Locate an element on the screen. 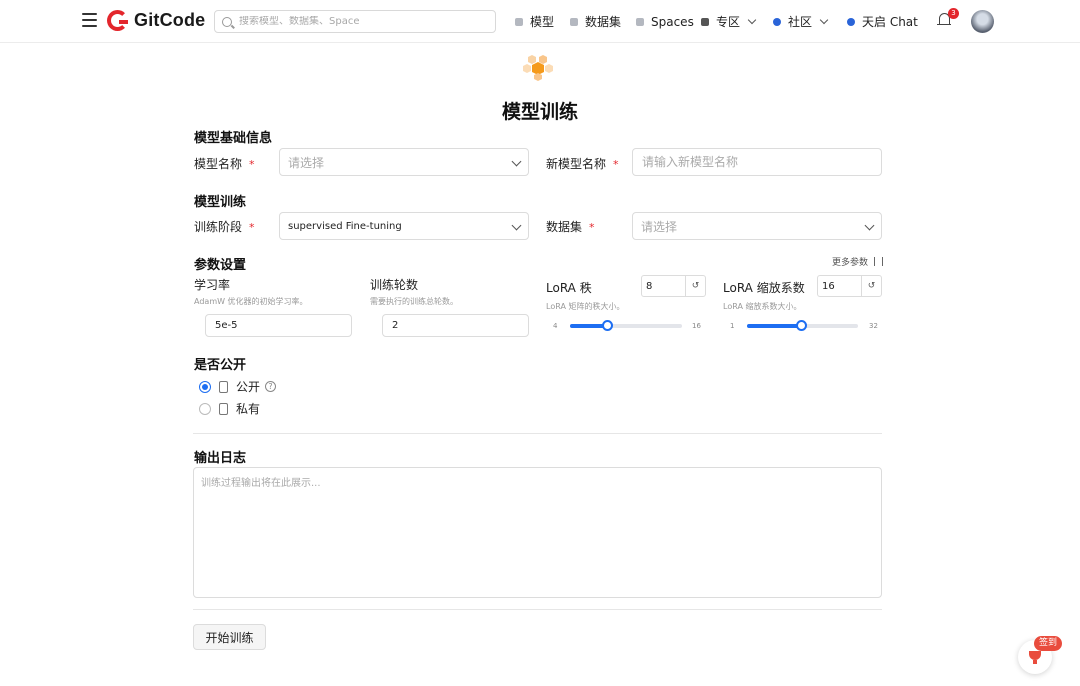 The width and height of the screenshot is (1080, 686). start-training-button: 开始训练 is located at coordinates (229, 637).